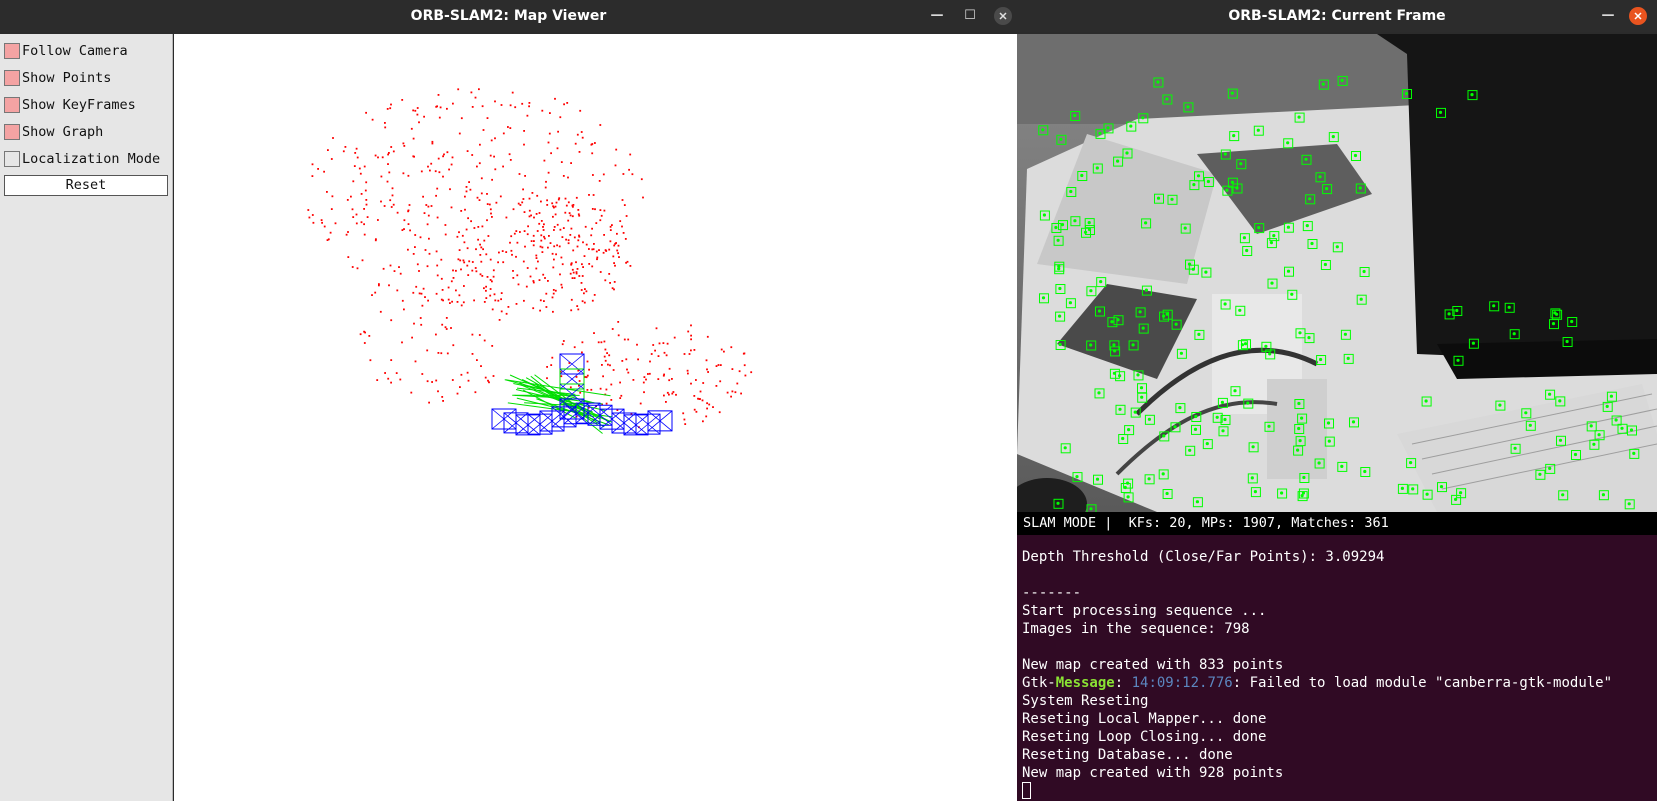 Image resolution: width=1657 pixels, height=801 pixels. What do you see at coordinates (86, 185) in the screenshot?
I see `reset-button: Reset` at bounding box center [86, 185].